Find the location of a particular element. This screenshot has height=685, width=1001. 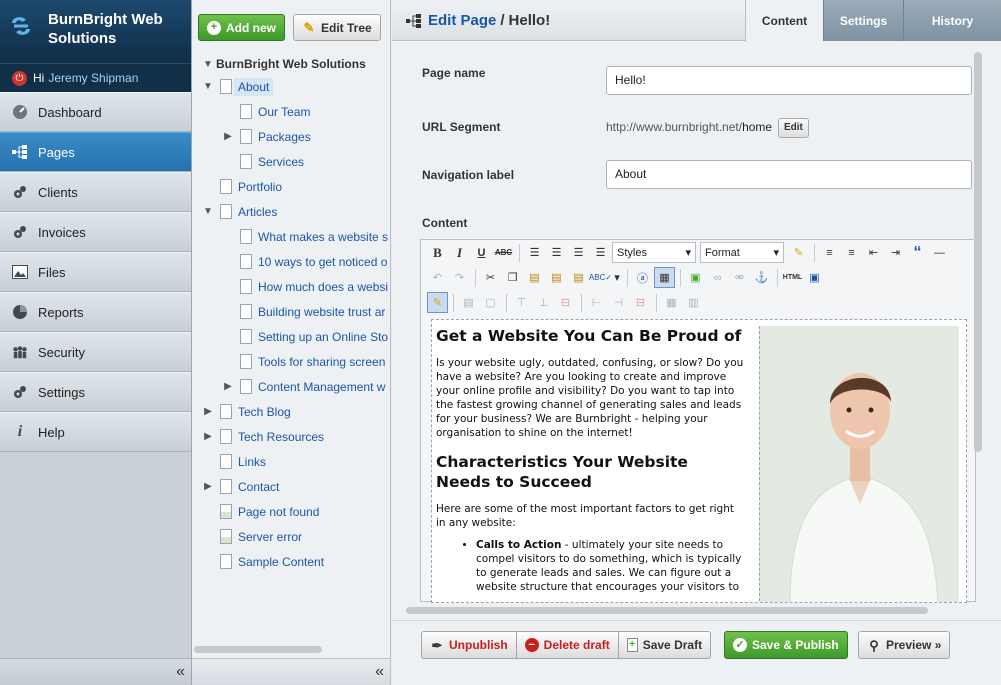

add-new-button: + Add new is located at coordinates (241, 27).